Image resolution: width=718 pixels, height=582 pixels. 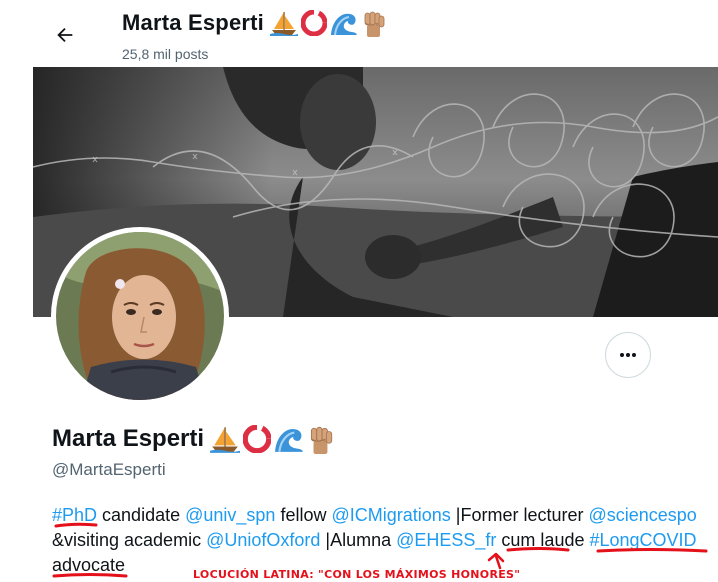 What do you see at coordinates (642, 540) in the screenshot?
I see `bio-hashtag-longcovid: #LongCOVID` at bounding box center [642, 540].